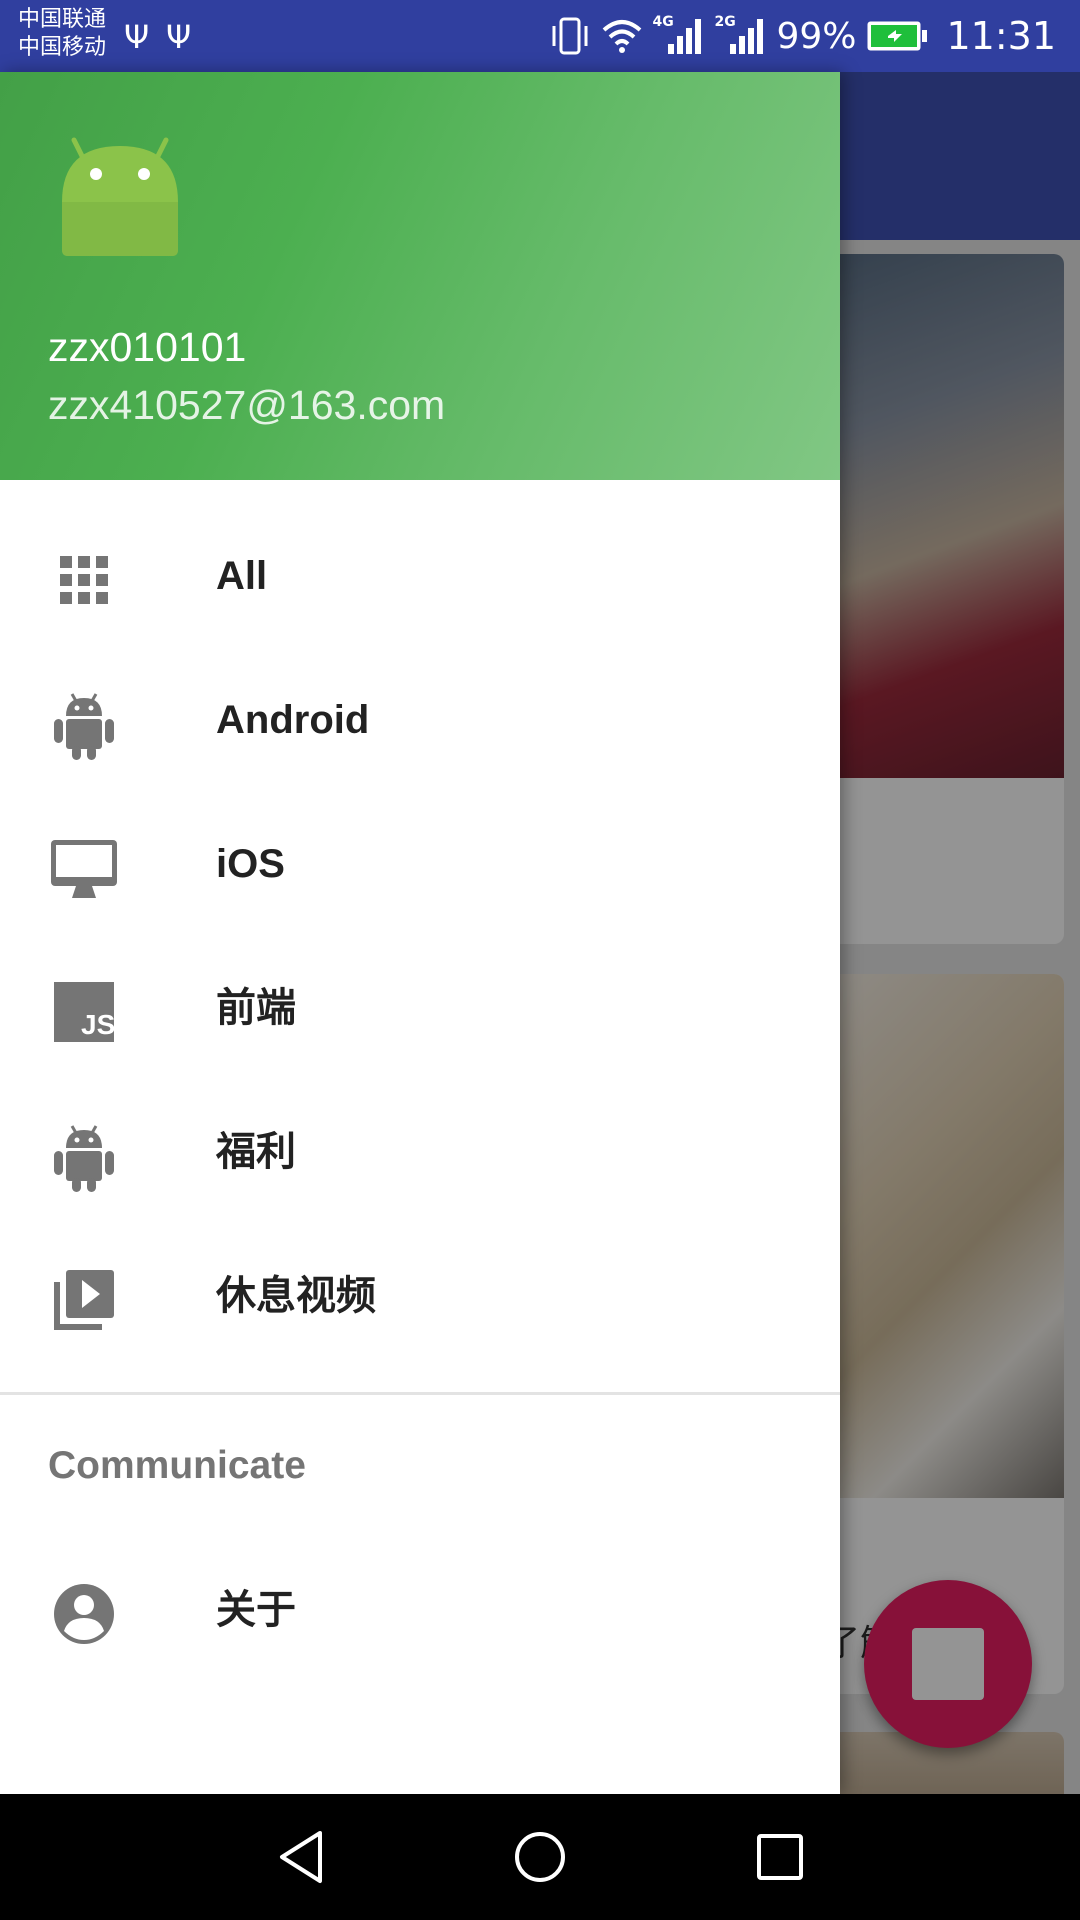  Describe the element at coordinates (84, 869) in the screenshot. I see `desktop-mac-icon` at that location.